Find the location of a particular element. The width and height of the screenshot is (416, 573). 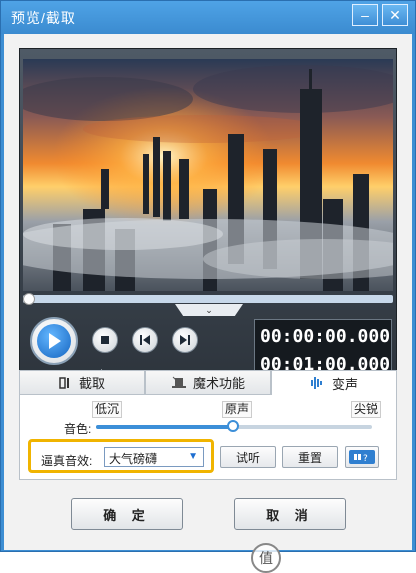

watermark-logo-icon: 值 is located at coordinates (266, 558).